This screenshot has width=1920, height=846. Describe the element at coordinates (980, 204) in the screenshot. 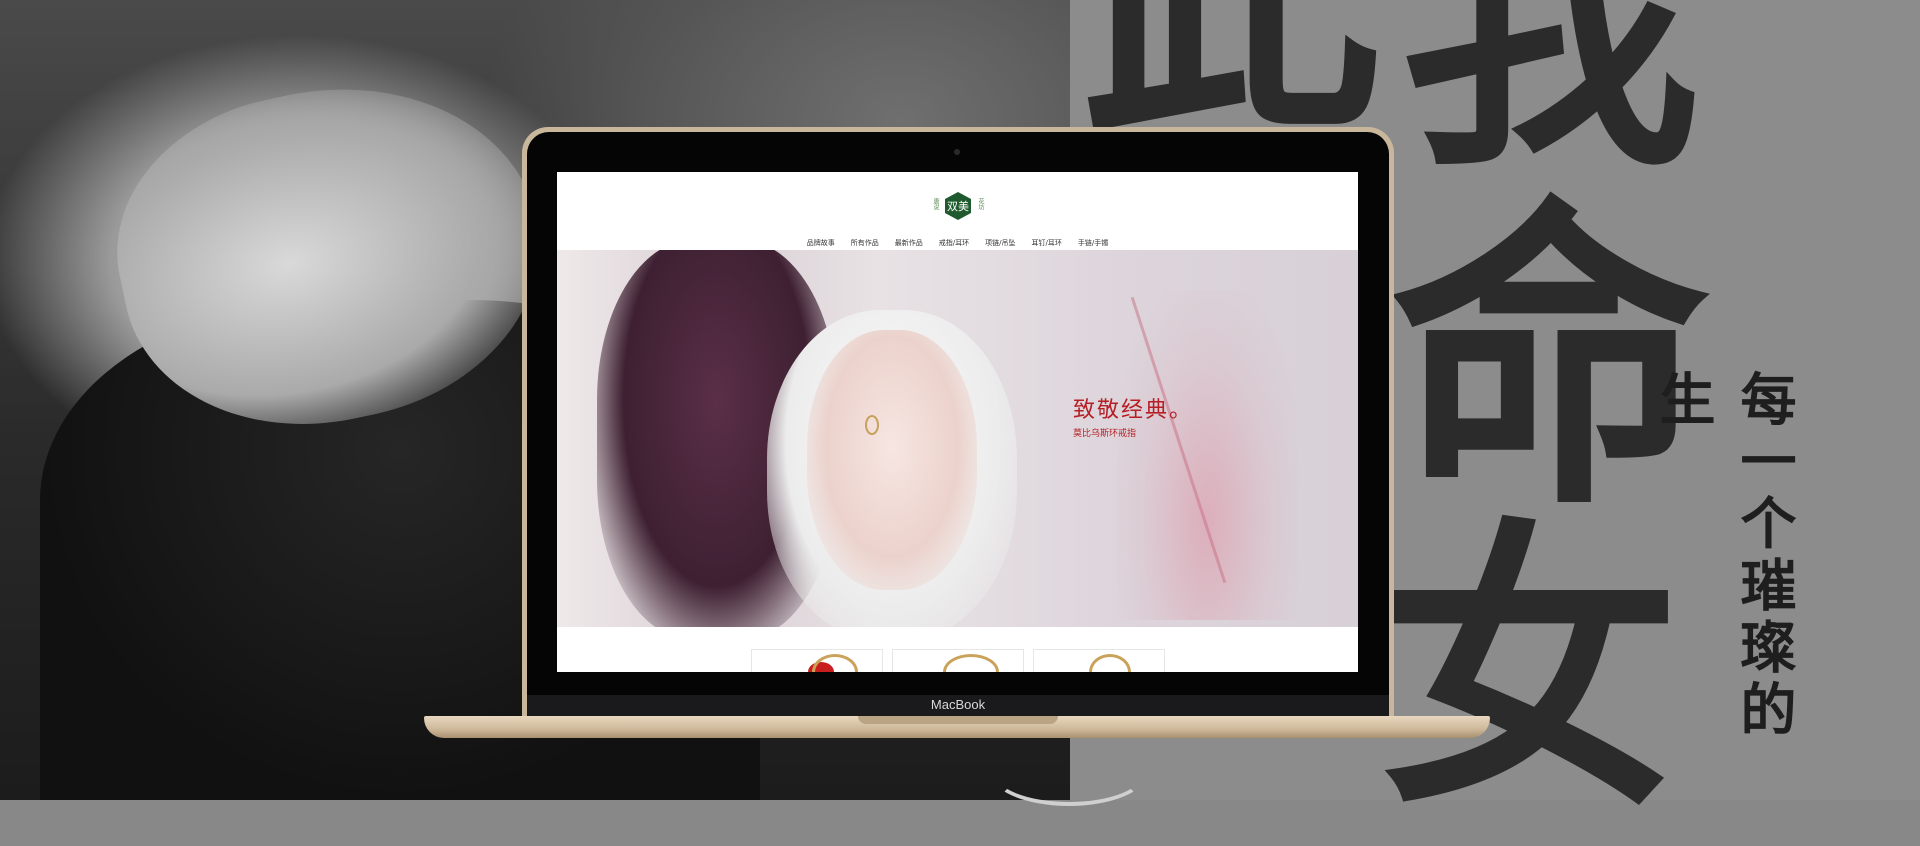

I see `logo-right-text: 花坊` at that location.